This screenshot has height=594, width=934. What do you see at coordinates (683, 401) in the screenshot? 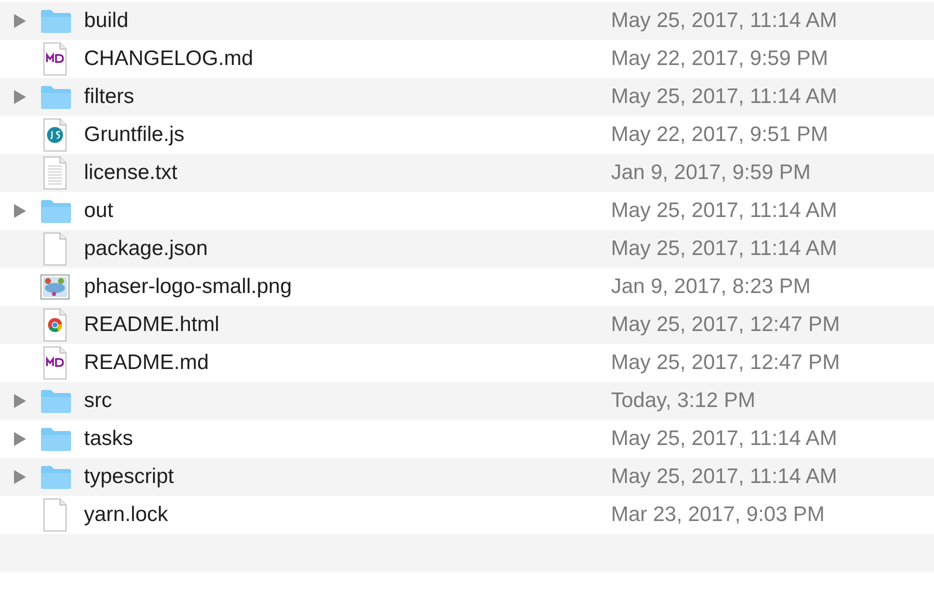
I see `date-modified: Today, 3:12 PM` at bounding box center [683, 401].